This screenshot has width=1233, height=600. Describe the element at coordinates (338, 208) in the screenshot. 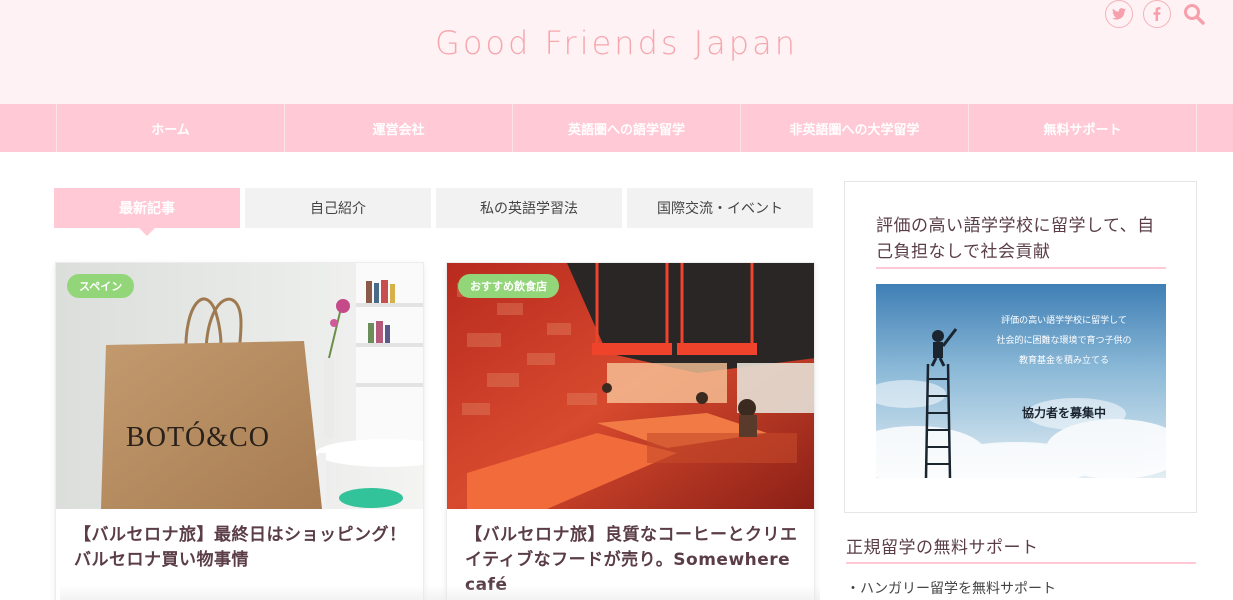

I see `tab-profile: 自己紹介` at that location.